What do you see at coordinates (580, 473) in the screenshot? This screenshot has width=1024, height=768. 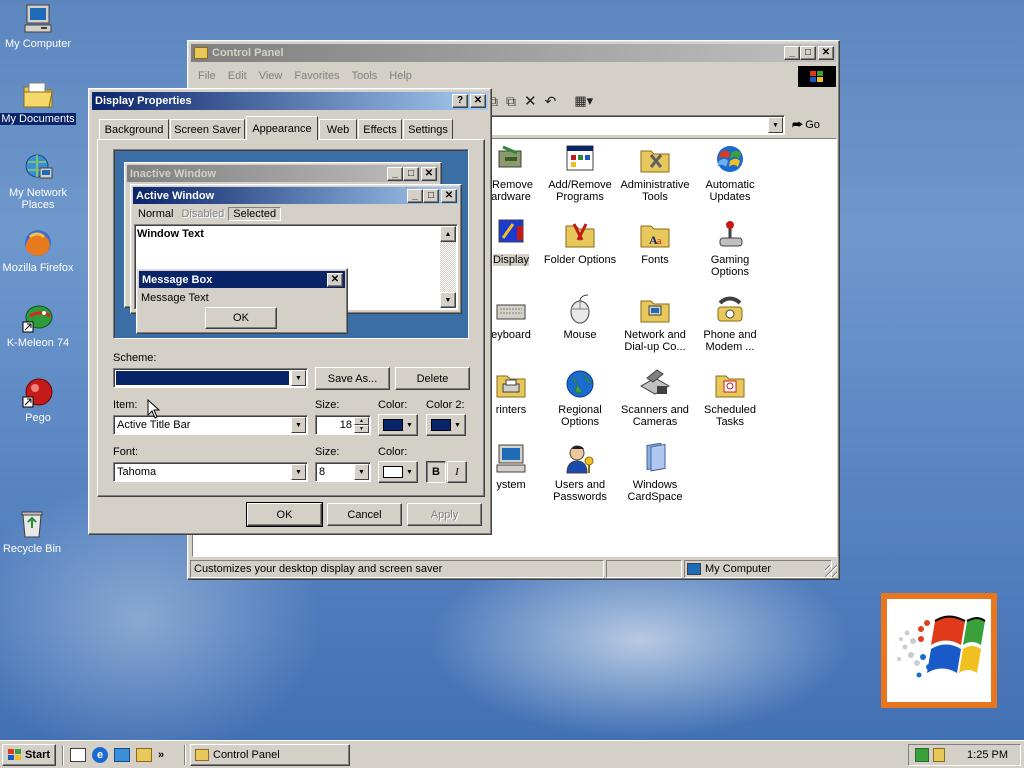 I see `cp-item-users-passwords: Users and Passwords` at bounding box center [580, 473].